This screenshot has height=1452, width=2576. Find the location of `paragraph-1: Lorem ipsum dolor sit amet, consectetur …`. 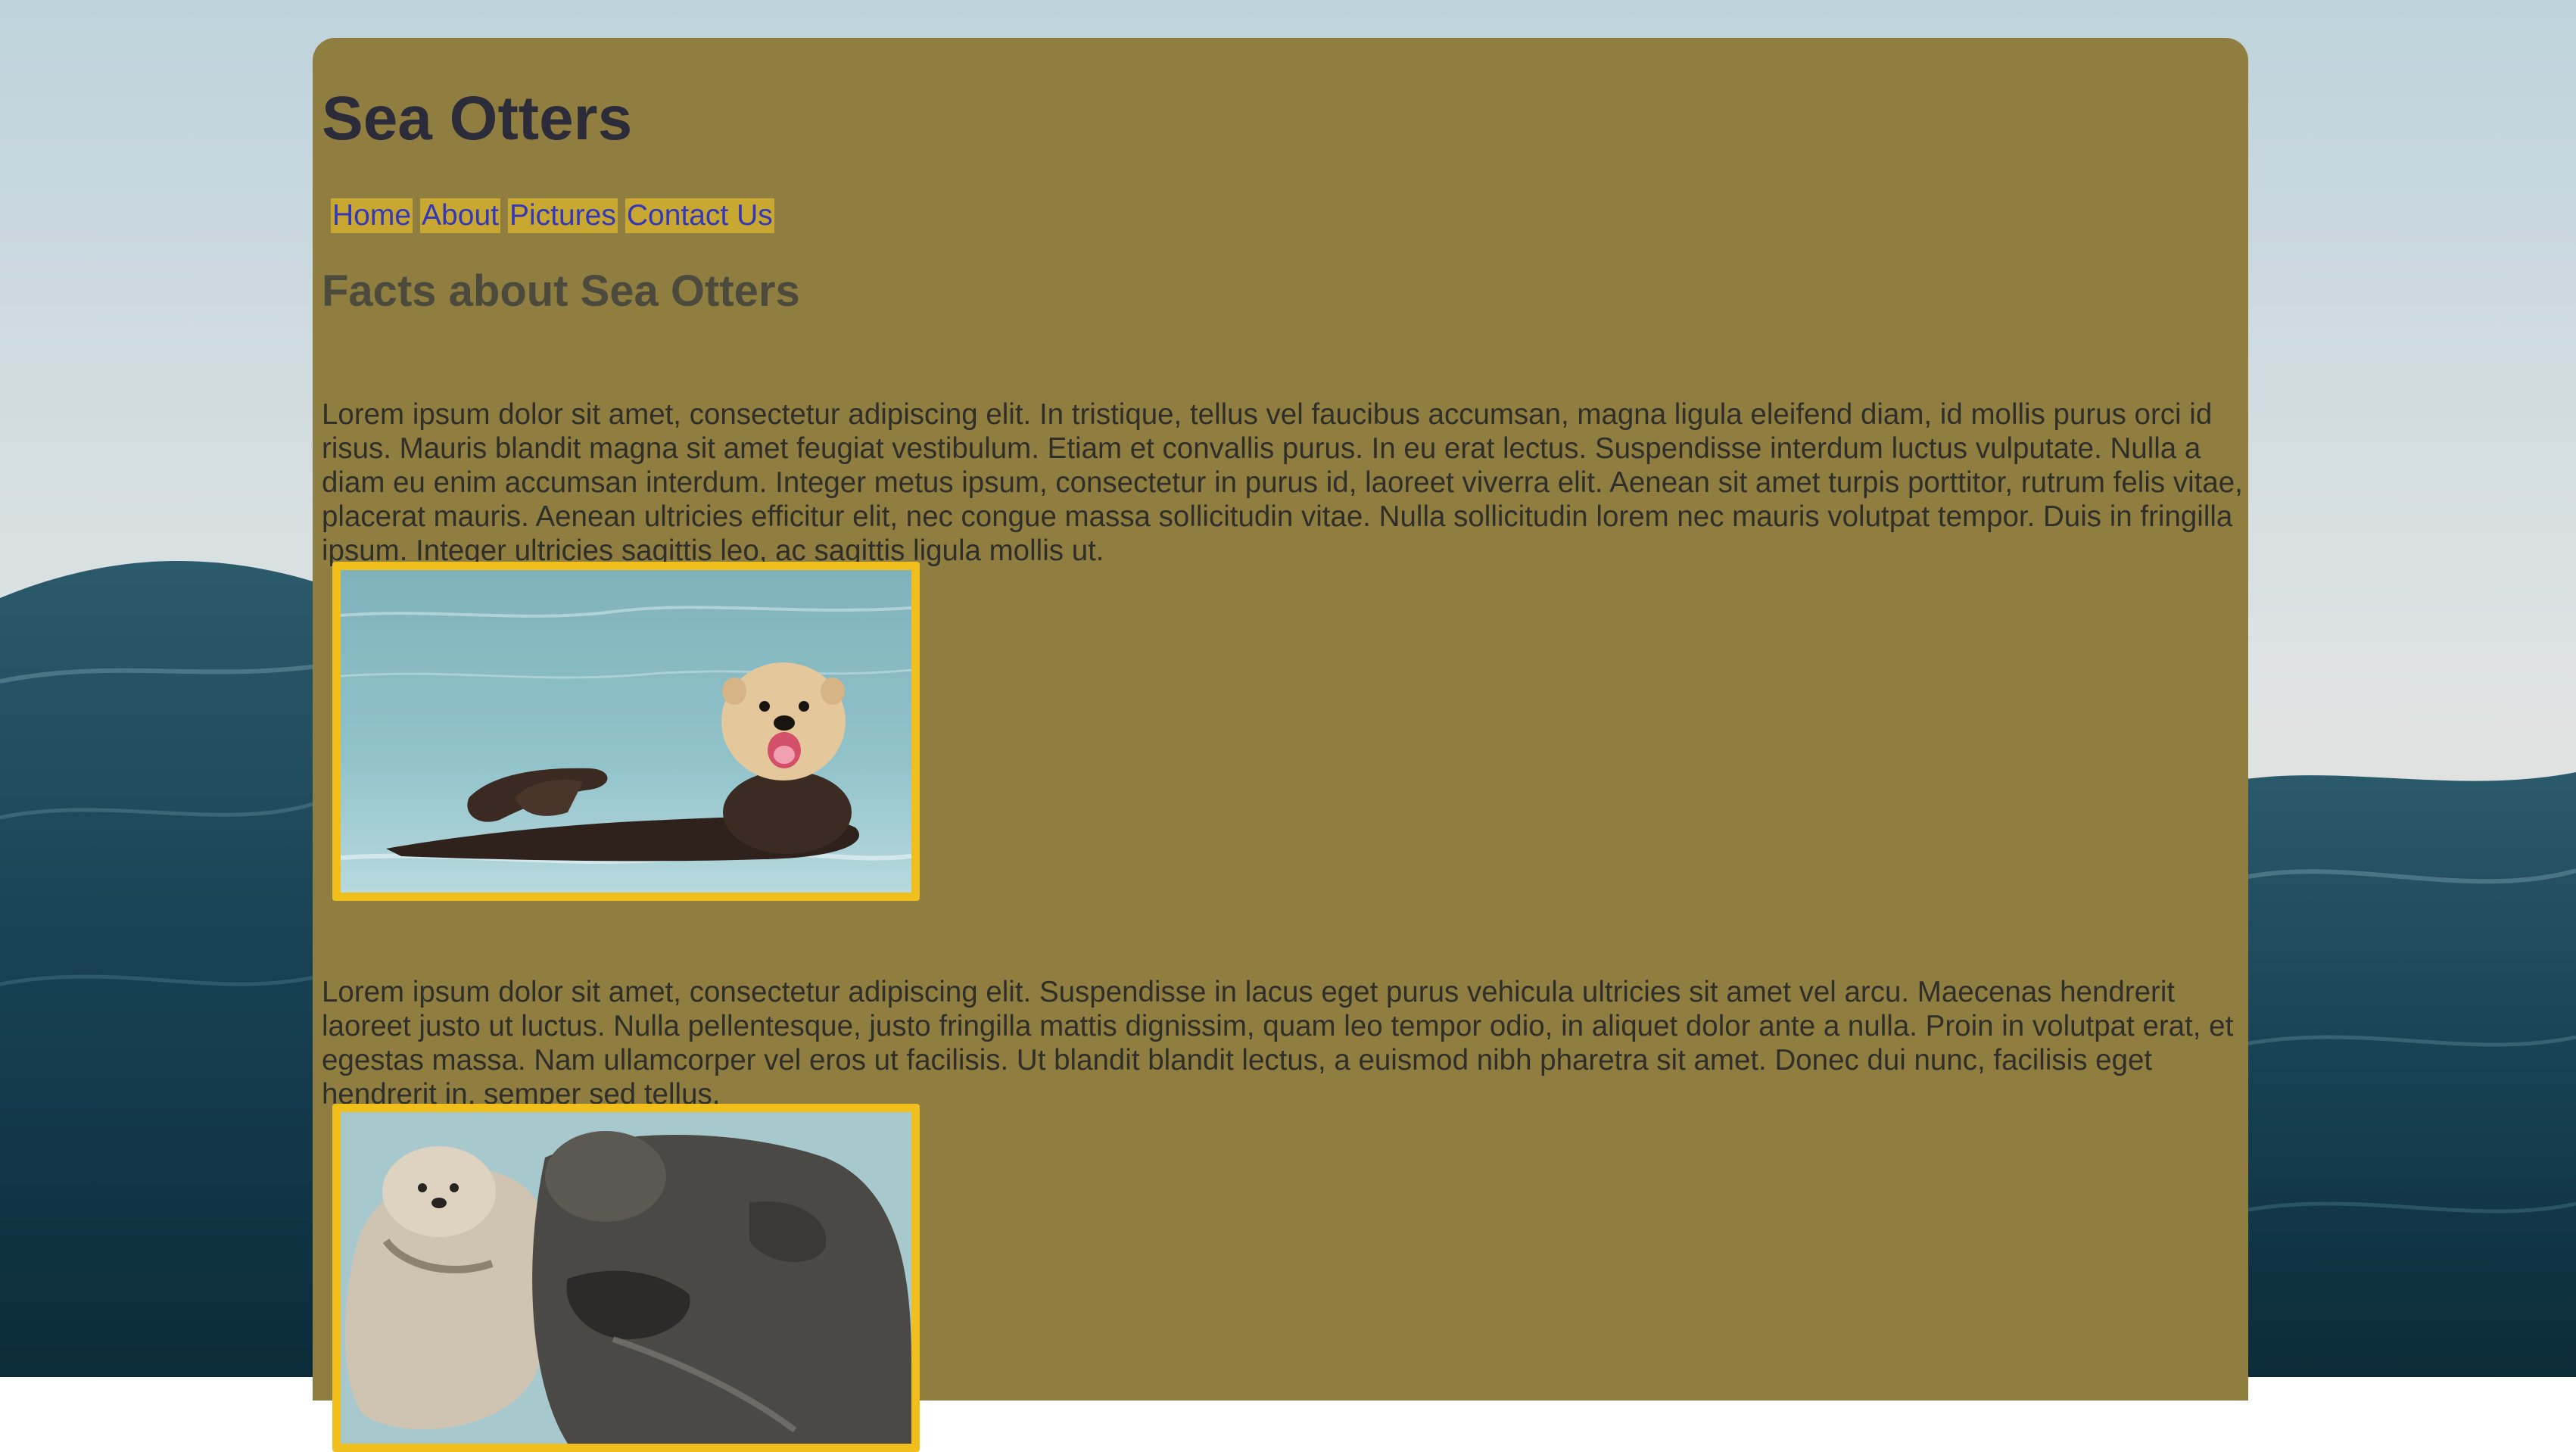

paragraph-1: Lorem ipsum dolor sit amet, consectetur … is located at coordinates (1282, 482).